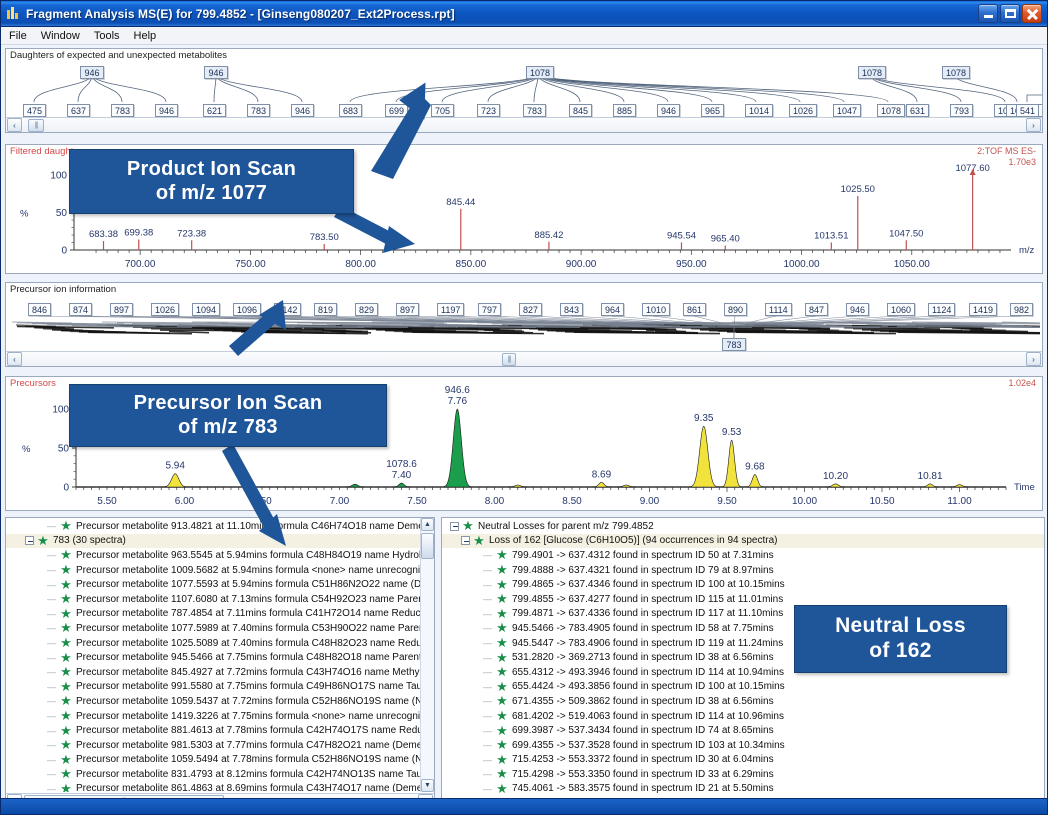 The height and width of the screenshot is (815, 1048). I want to click on maximize-button, so click(1010, 13).